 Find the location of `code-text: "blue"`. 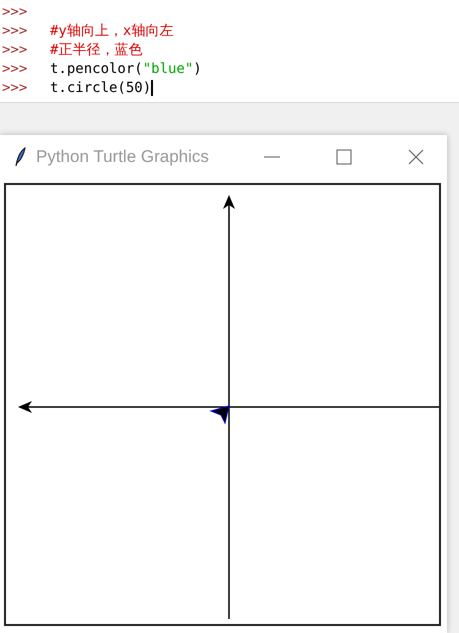

code-text: "blue" is located at coordinates (168, 68).